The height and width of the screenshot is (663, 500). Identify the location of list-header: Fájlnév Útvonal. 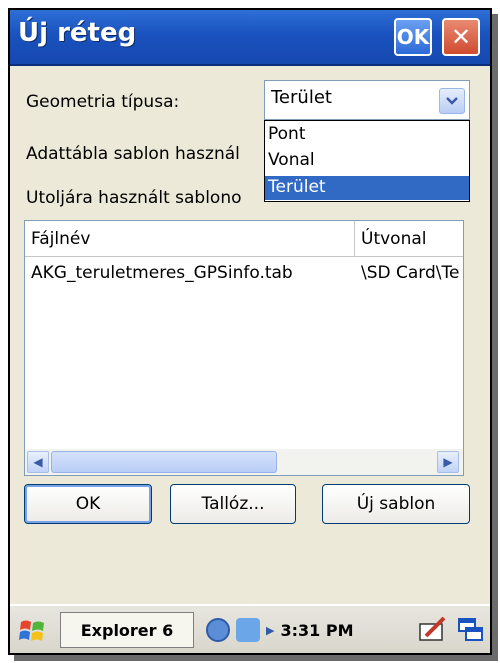
(244, 239).